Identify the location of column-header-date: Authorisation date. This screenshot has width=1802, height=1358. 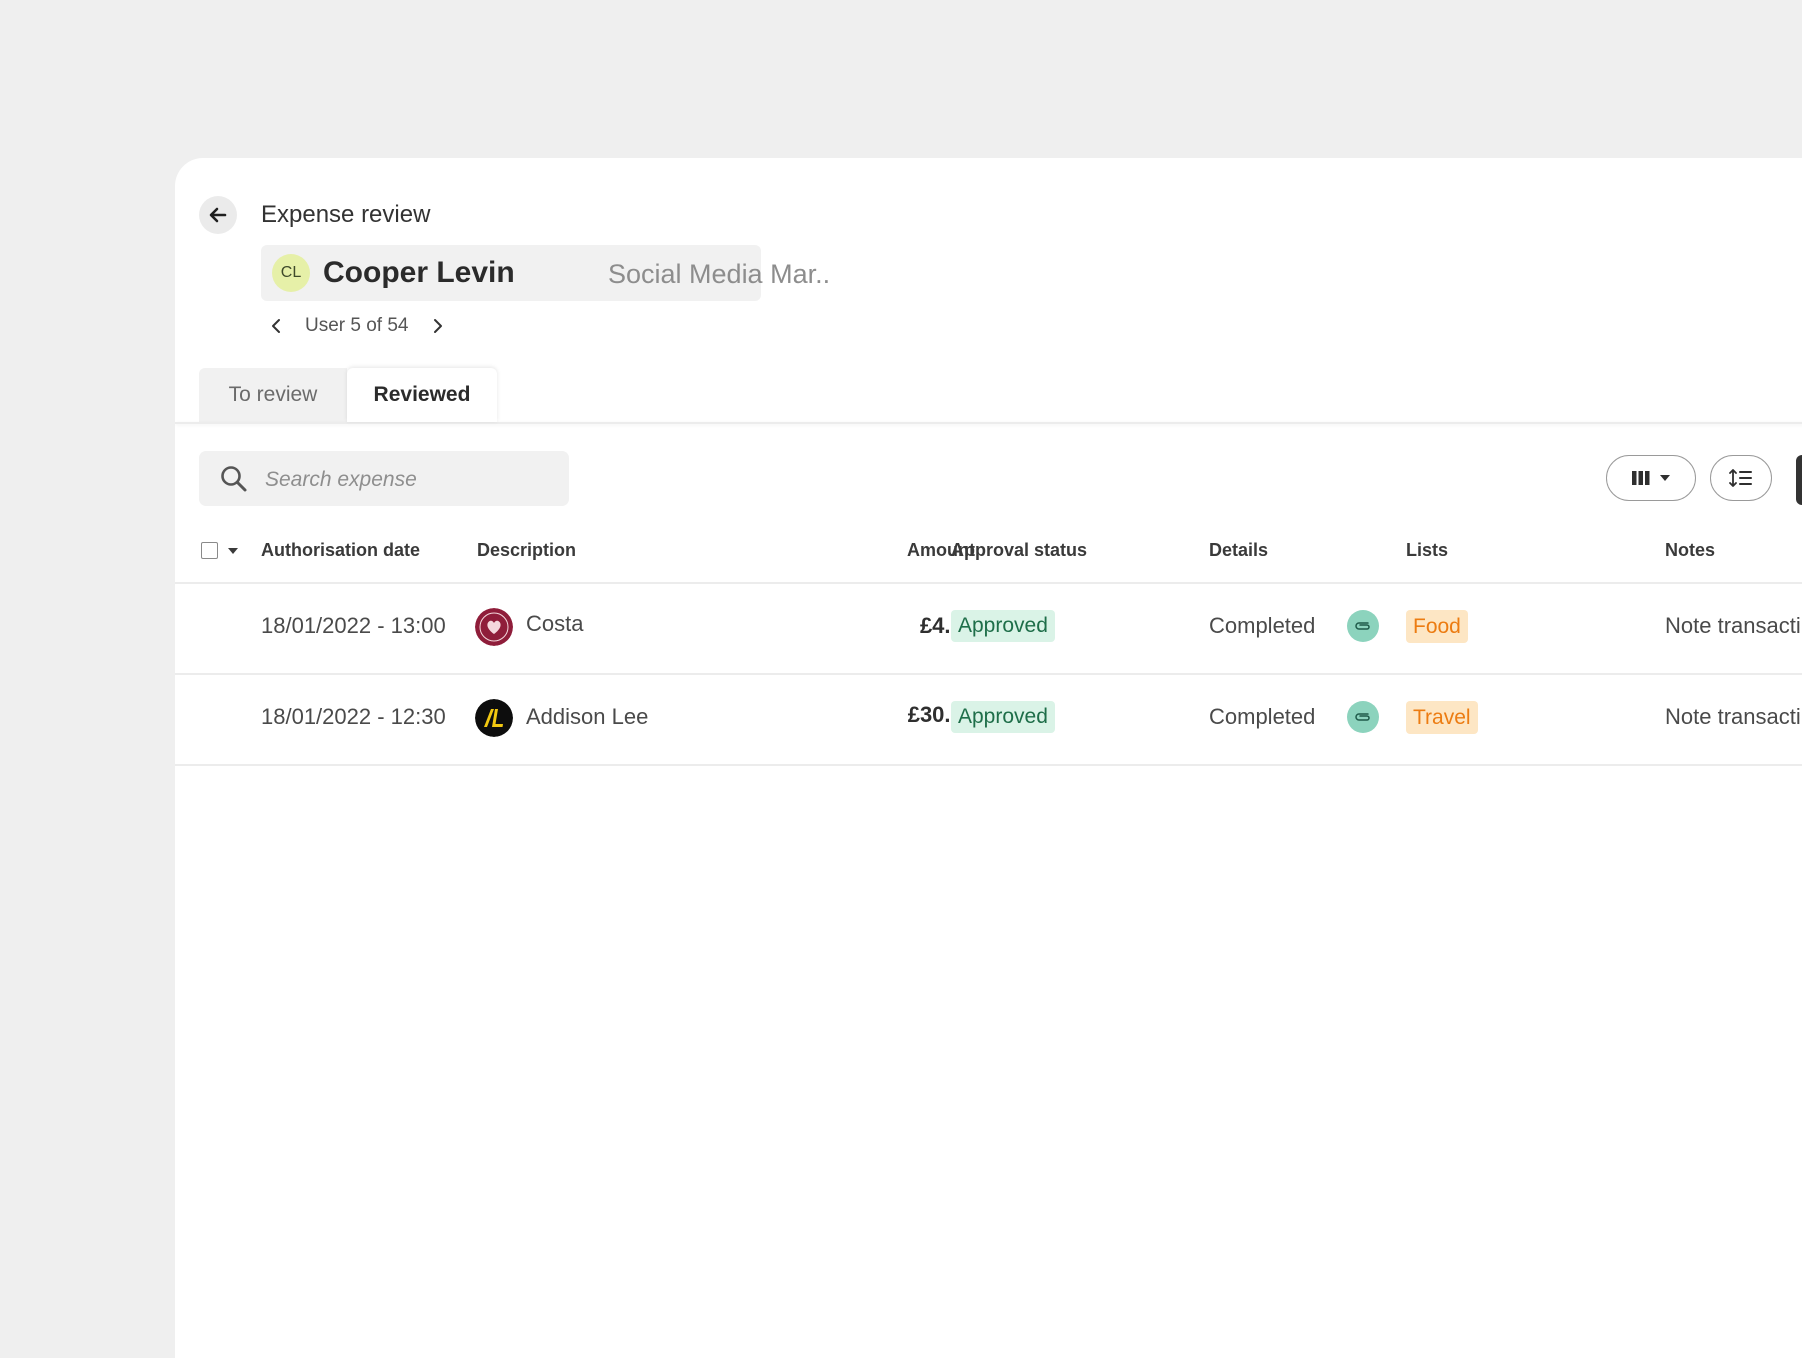
(340, 550).